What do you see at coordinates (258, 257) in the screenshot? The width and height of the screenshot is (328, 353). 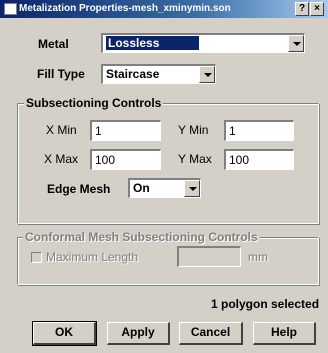 I see `mm-unit-label: mm` at bounding box center [258, 257].